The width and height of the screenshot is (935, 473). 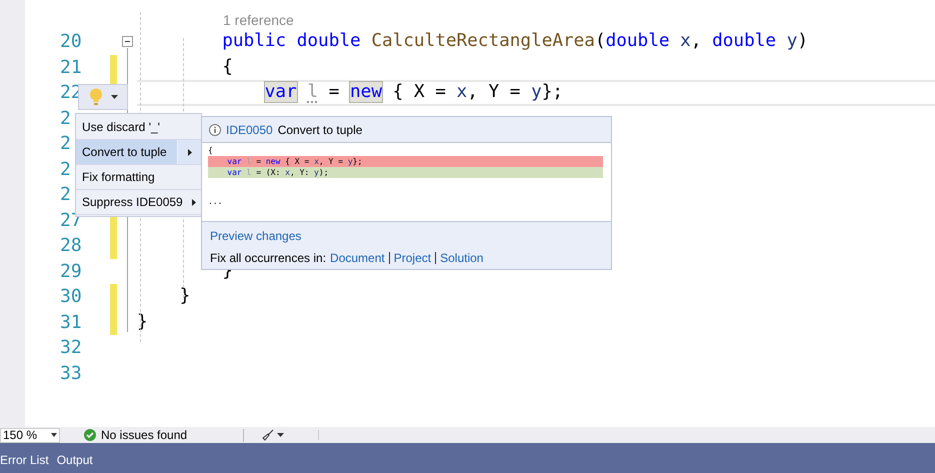 What do you see at coordinates (144, 435) in the screenshot?
I see `issues-status: No issues found` at bounding box center [144, 435].